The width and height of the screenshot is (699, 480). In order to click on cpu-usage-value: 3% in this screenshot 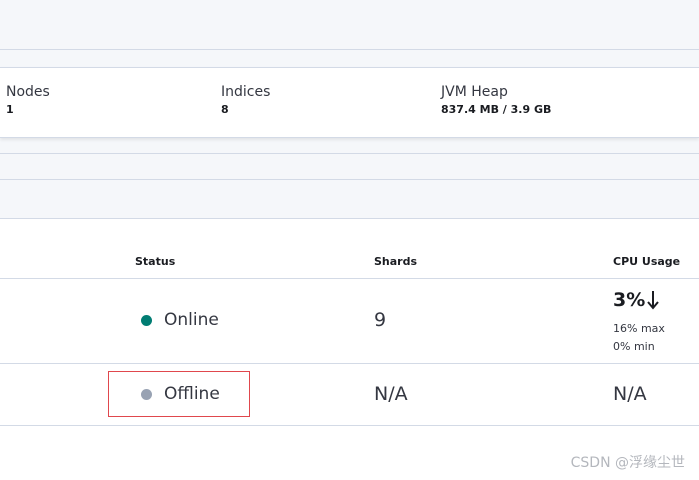, I will do `click(636, 300)`.